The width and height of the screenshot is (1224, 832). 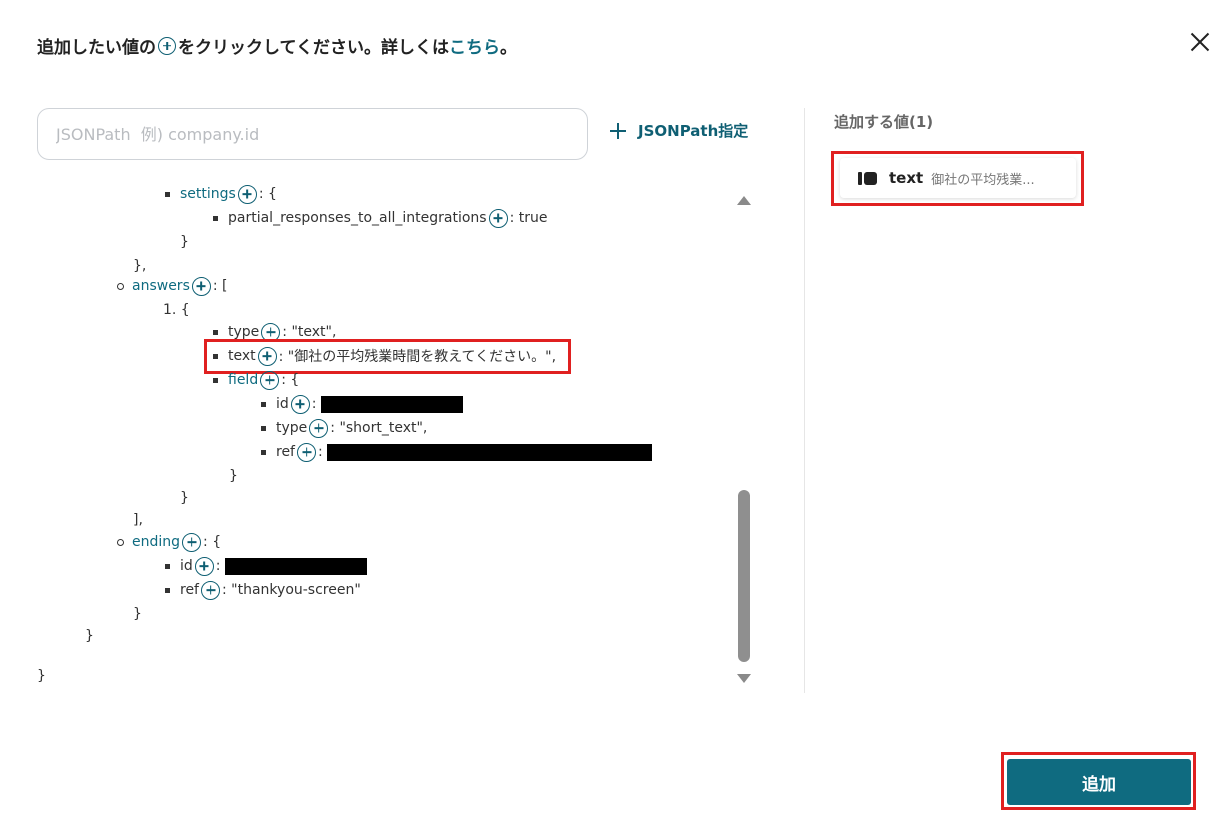 I want to click on tree-line-field-ref: ref :, so click(x=456, y=452).